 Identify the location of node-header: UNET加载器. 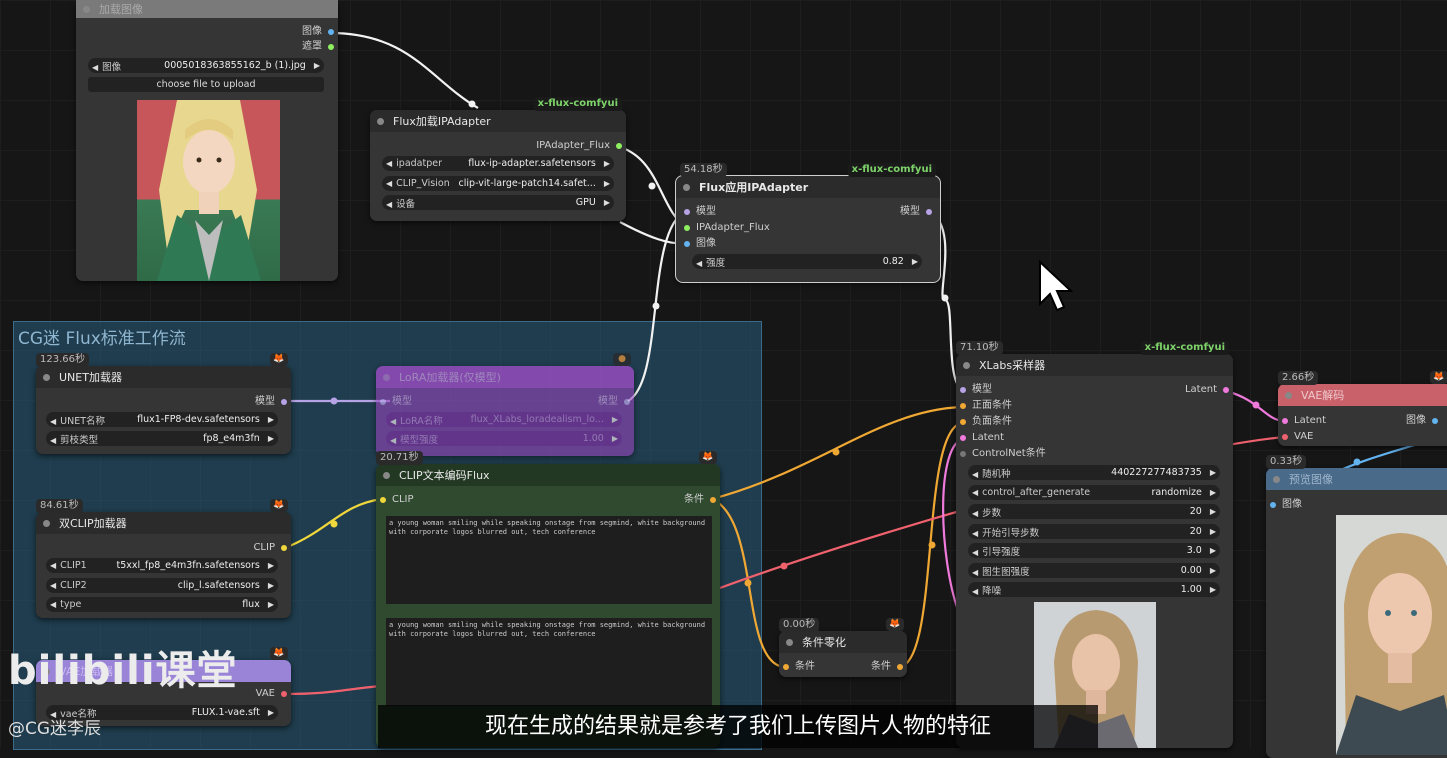
(163, 377).